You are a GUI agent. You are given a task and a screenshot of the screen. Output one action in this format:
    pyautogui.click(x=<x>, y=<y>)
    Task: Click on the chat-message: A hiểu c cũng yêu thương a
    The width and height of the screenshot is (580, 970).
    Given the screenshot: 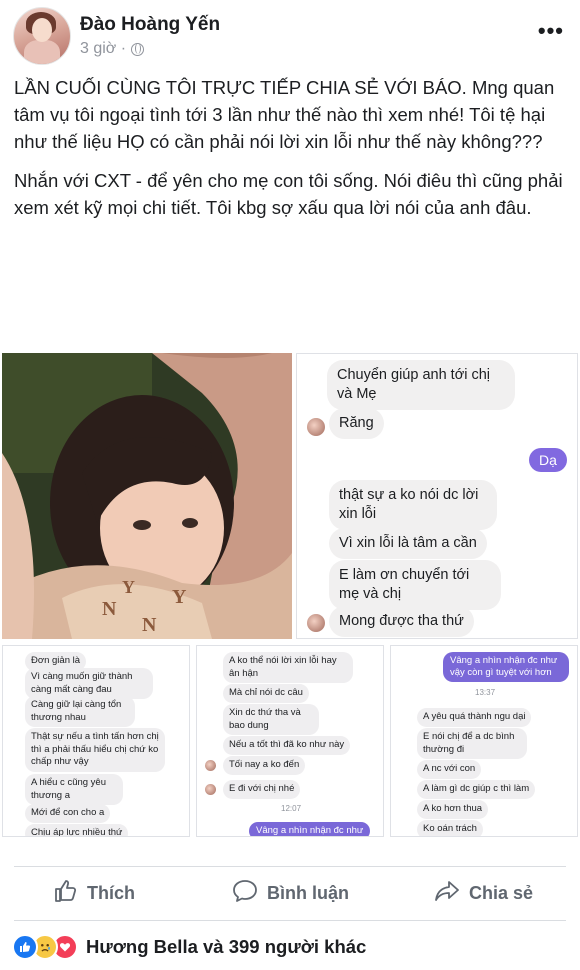 What is the action you would take?
    pyautogui.click(x=74, y=789)
    